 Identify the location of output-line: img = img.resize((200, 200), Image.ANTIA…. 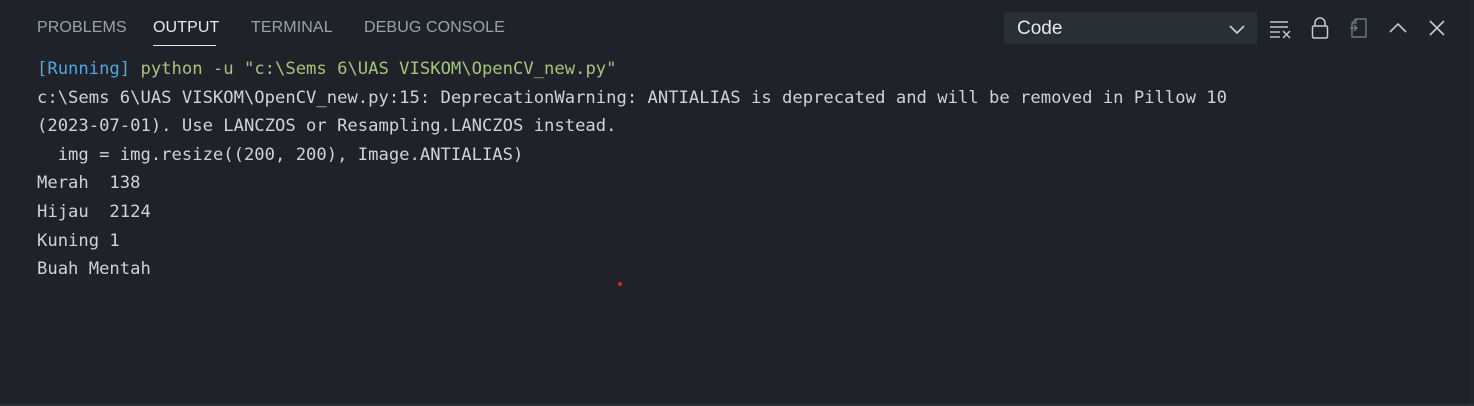
(280, 154).